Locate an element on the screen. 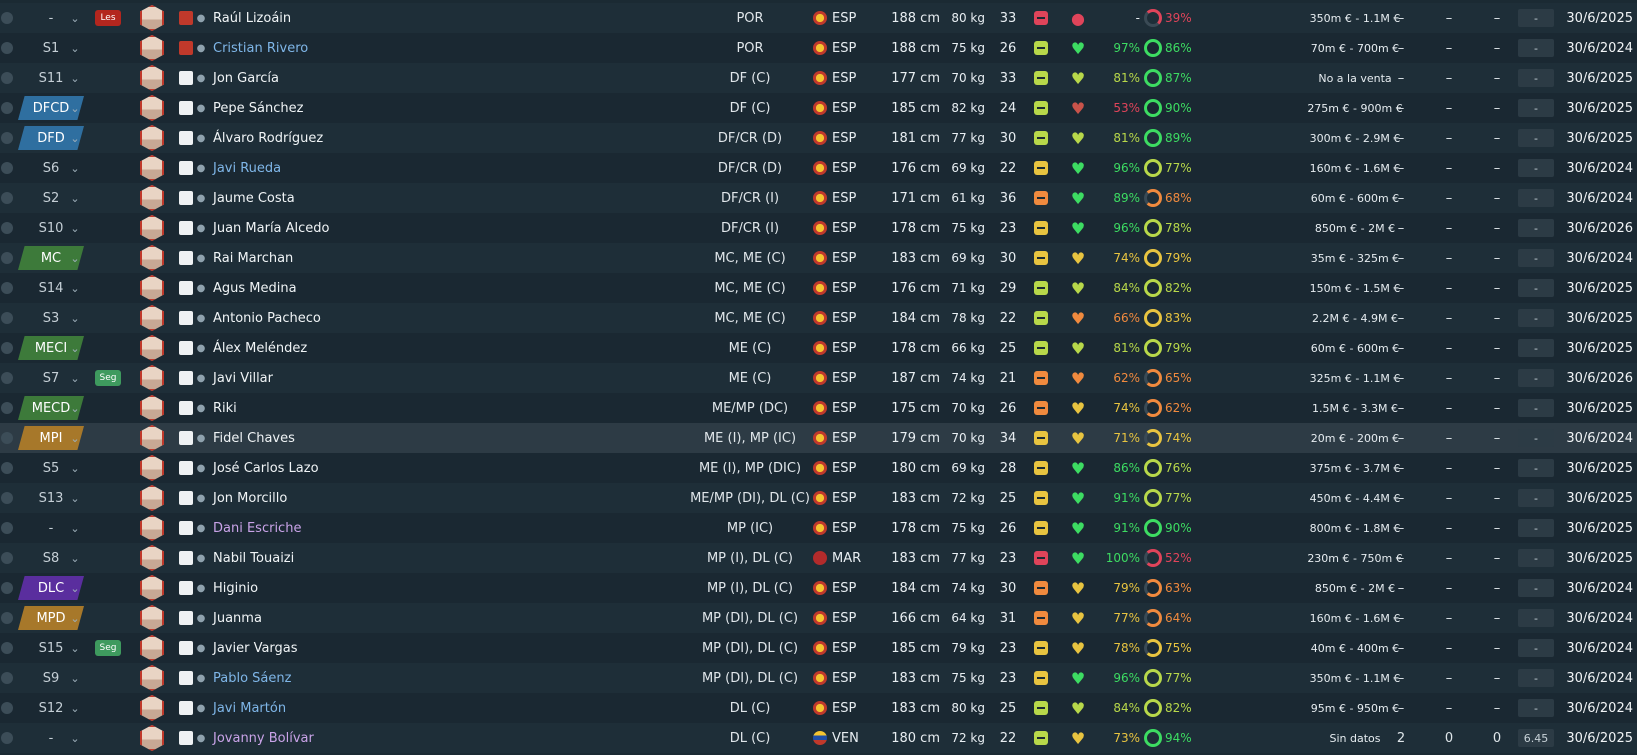  player-name-link: Jon Morcillo is located at coordinates (413, 498).